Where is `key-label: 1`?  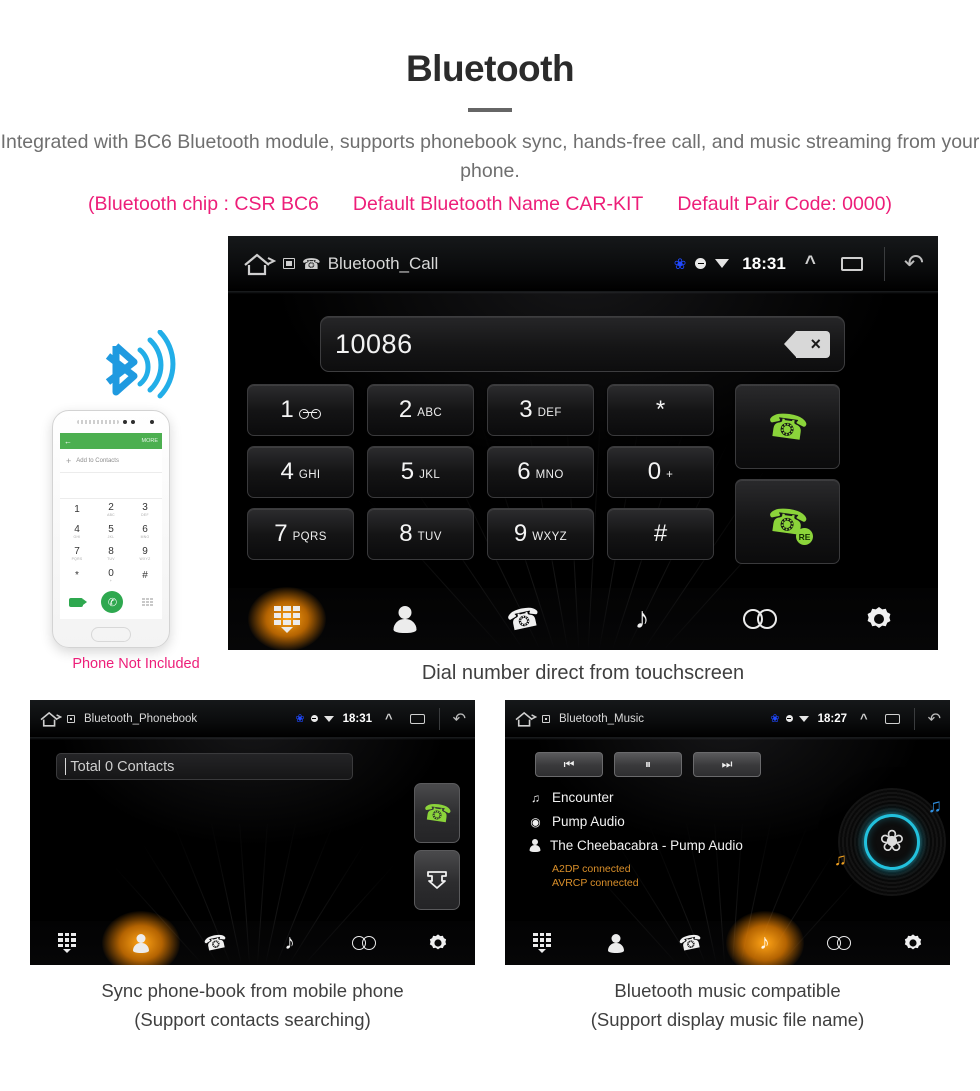
key-label: 1 is located at coordinates (287, 409).